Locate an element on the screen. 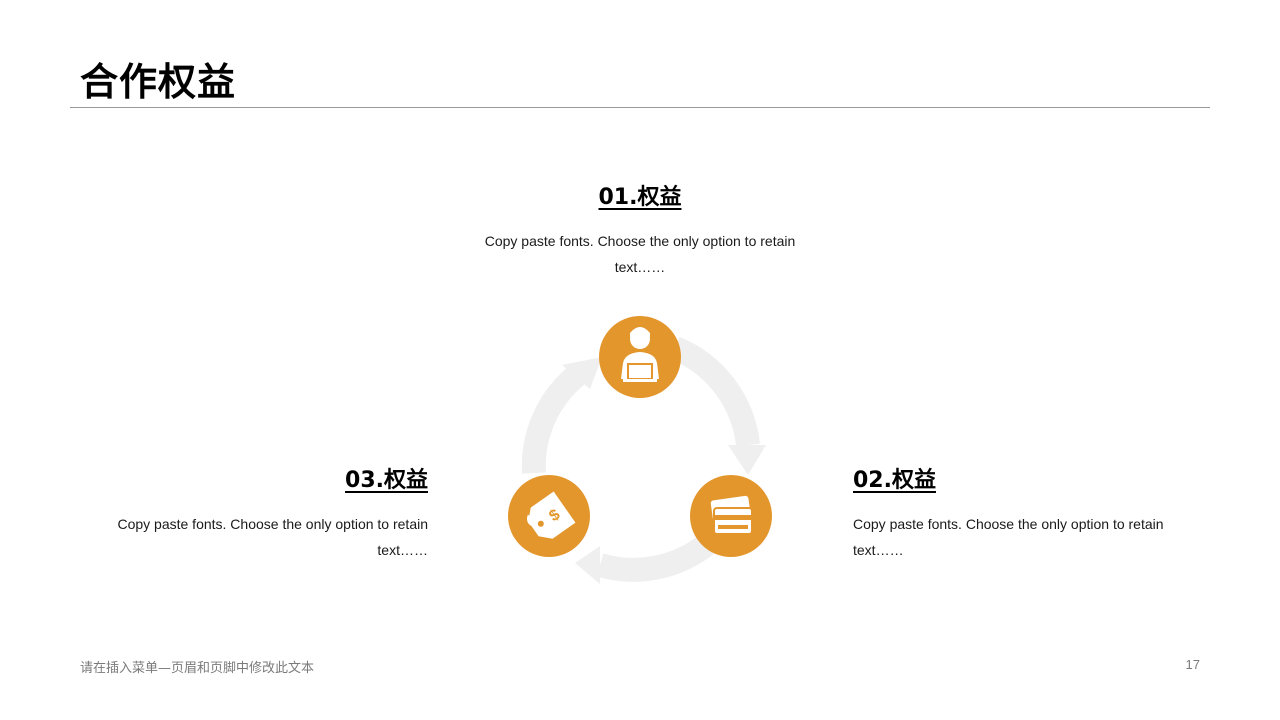  cycle-arrow-left-top is located at coordinates (561, 415).